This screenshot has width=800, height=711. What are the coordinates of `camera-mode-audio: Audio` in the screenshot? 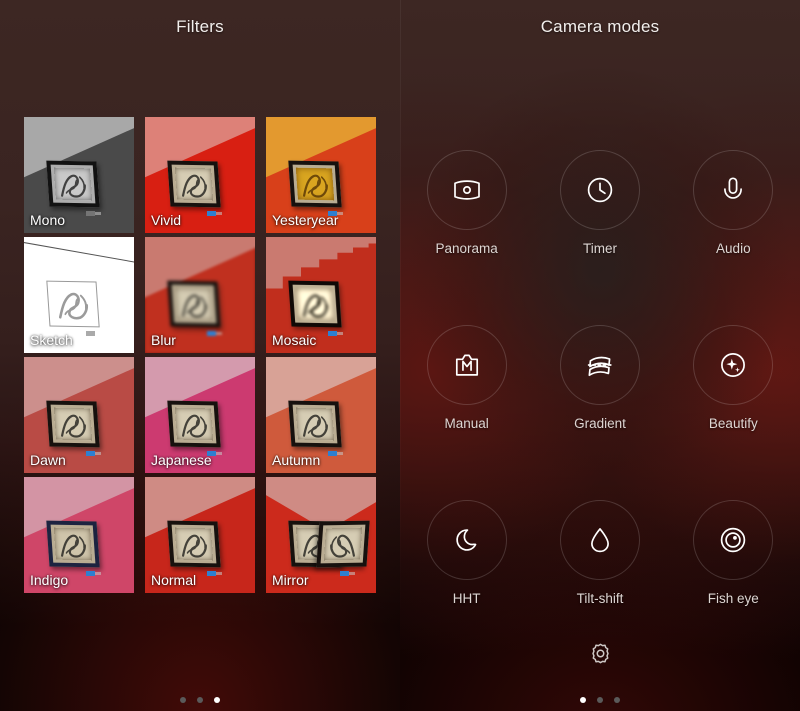 It's located at (733, 203).